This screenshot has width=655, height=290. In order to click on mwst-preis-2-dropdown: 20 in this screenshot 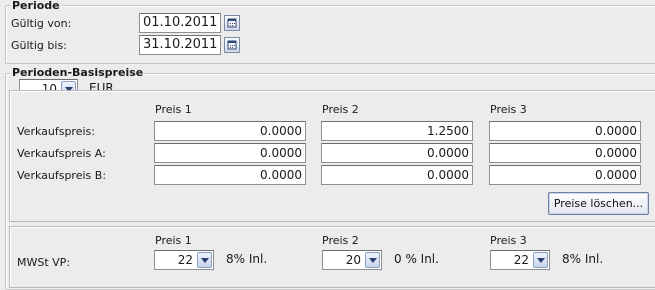, I will do `click(352, 260)`.